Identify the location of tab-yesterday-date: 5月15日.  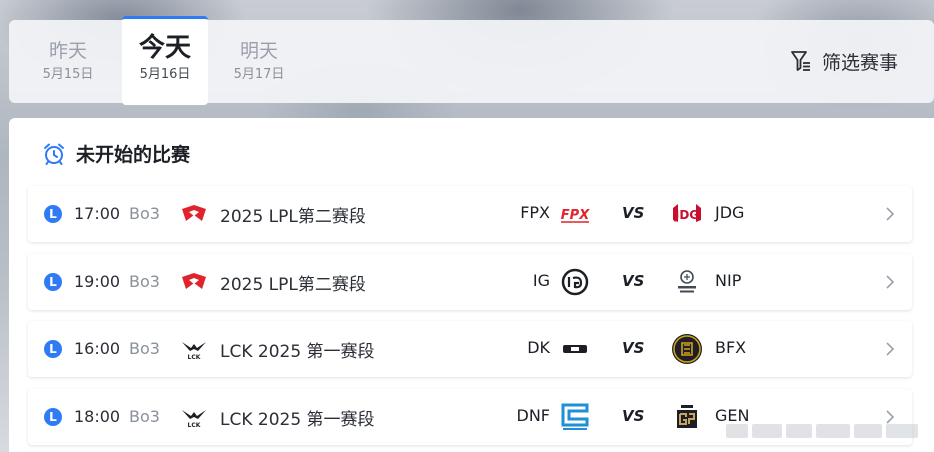
(68, 74).